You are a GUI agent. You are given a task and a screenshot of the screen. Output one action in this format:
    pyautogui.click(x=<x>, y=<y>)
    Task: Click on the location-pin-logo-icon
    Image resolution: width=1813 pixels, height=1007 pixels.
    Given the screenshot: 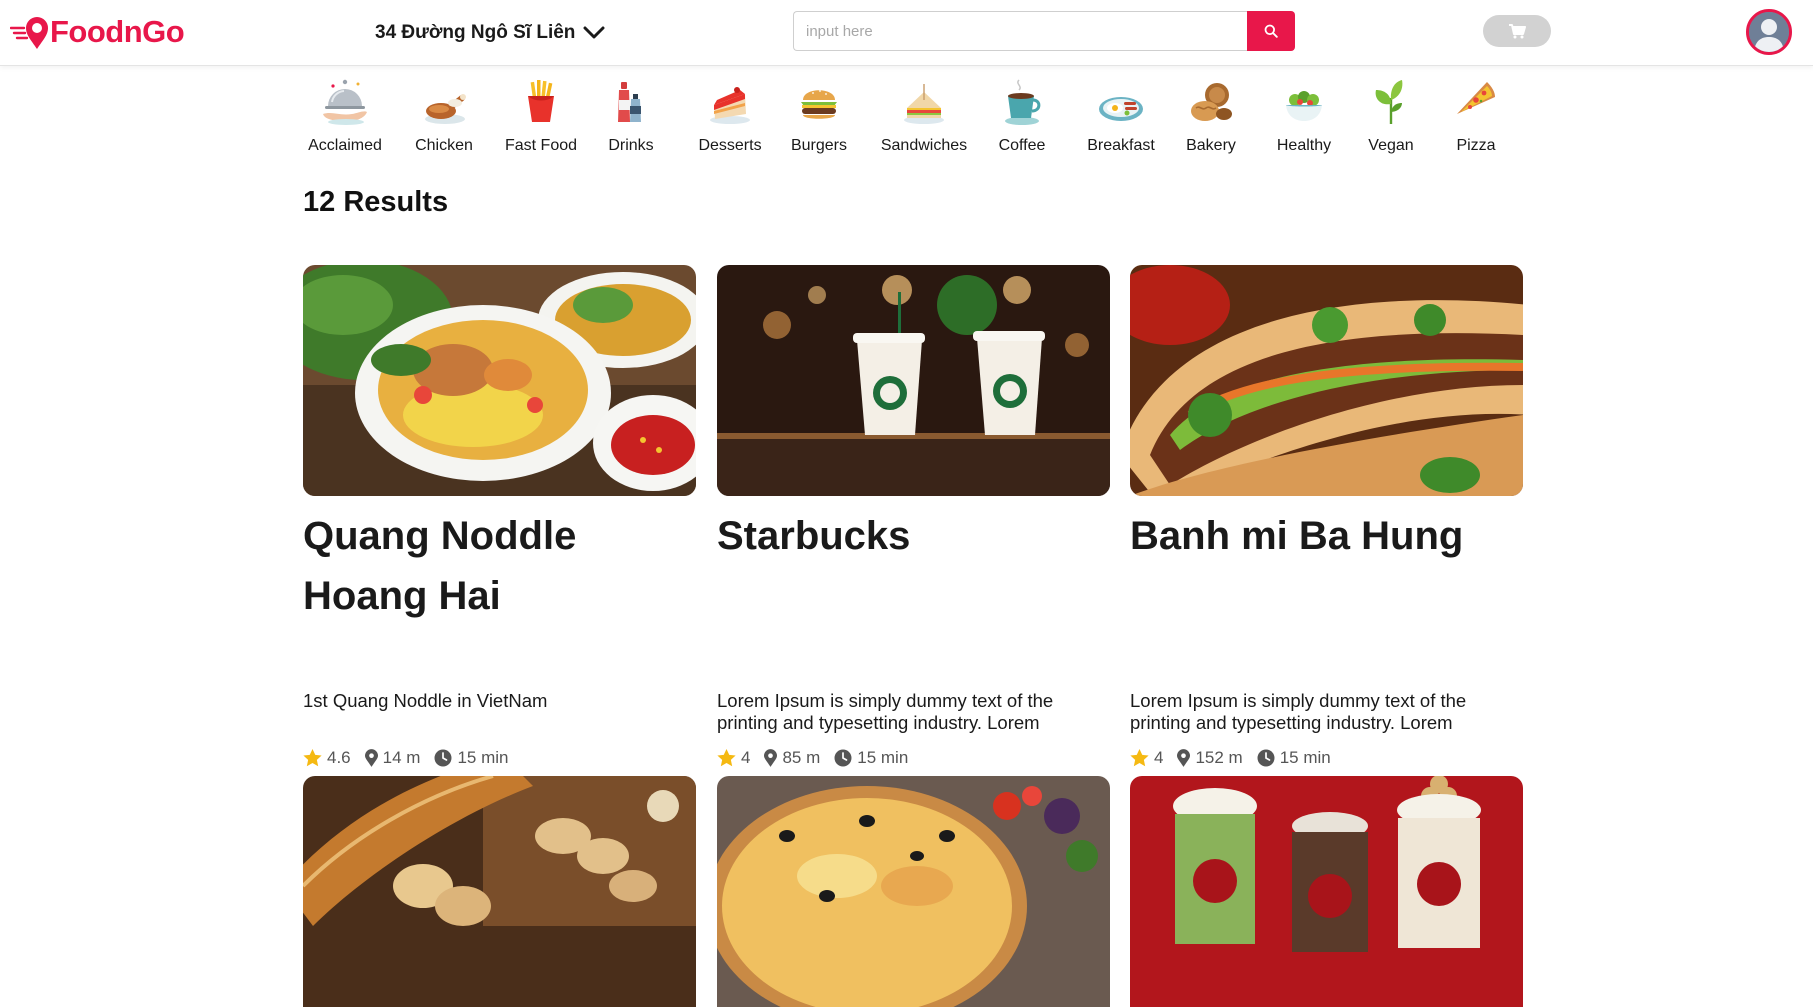 What is the action you would take?
    pyautogui.click(x=29, y=33)
    